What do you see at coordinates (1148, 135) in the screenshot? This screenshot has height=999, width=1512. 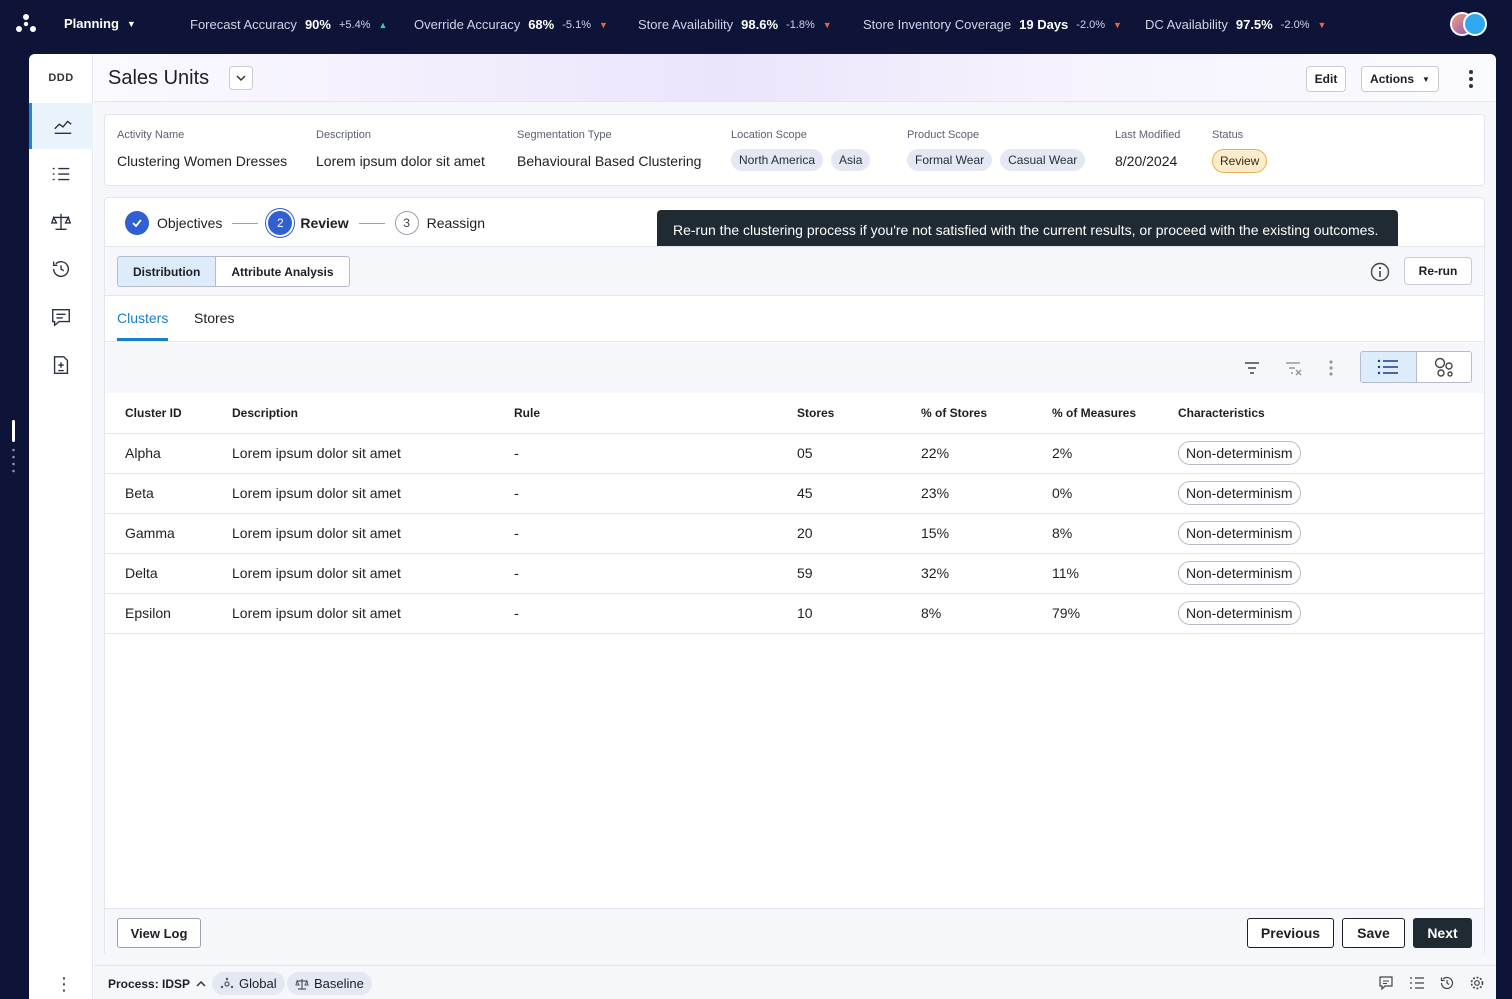 I see `field-label: Last Modified` at bounding box center [1148, 135].